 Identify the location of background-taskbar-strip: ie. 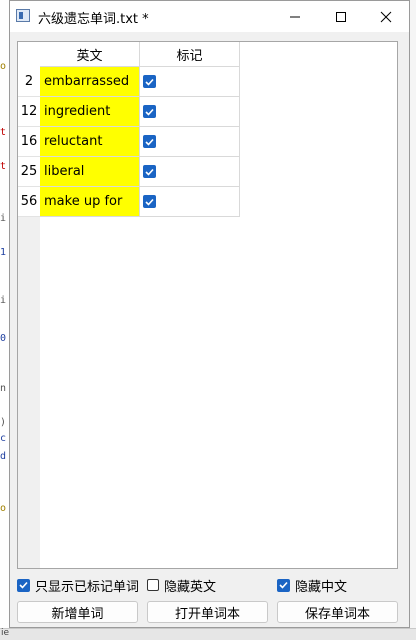
(208, 634).